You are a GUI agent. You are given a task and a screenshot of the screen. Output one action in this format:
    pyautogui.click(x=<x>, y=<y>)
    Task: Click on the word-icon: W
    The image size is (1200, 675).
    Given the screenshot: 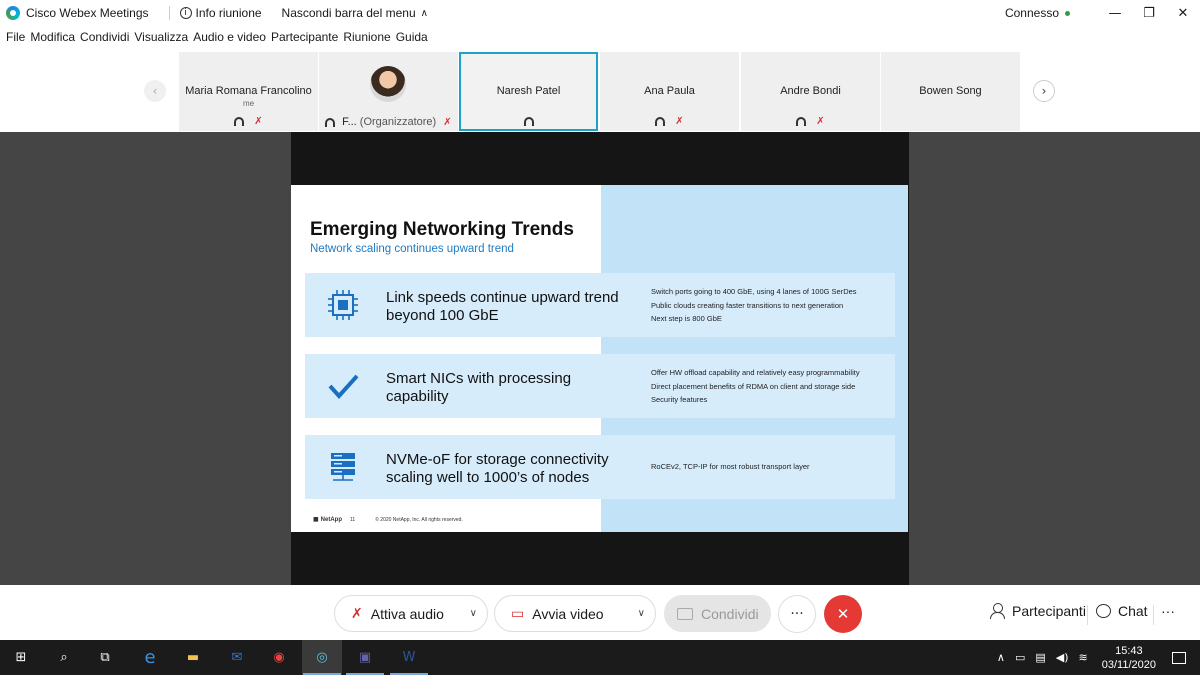 What is the action you would take?
    pyautogui.click(x=409, y=657)
    